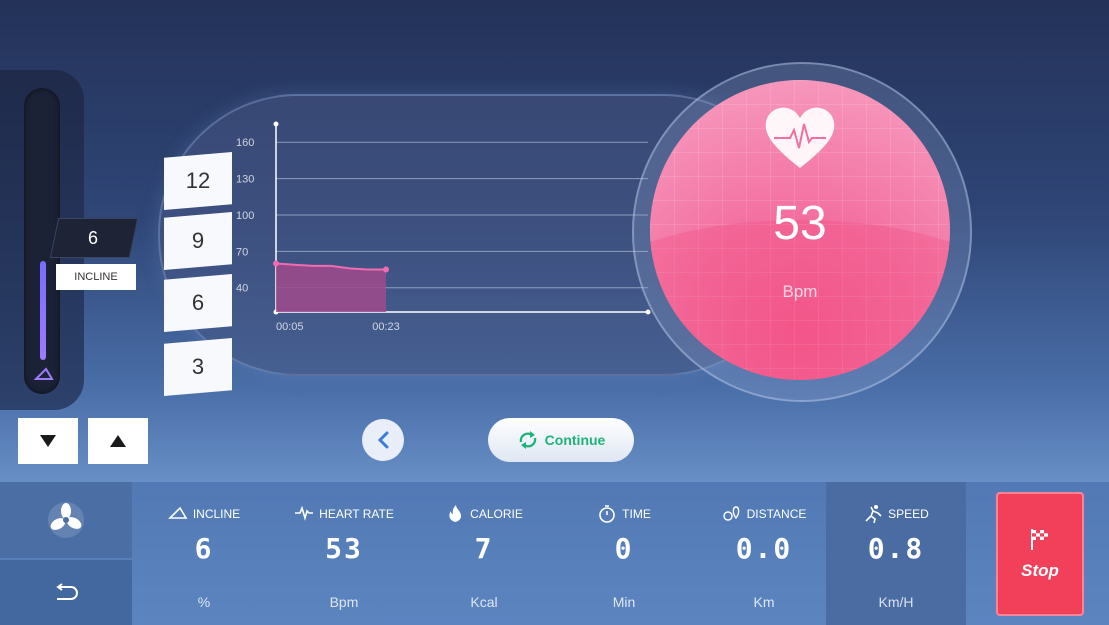 This screenshot has height=625, width=1109. Describe the element at coordinates (873, 514) in the screenshot. I see `runner-icon` at that location.